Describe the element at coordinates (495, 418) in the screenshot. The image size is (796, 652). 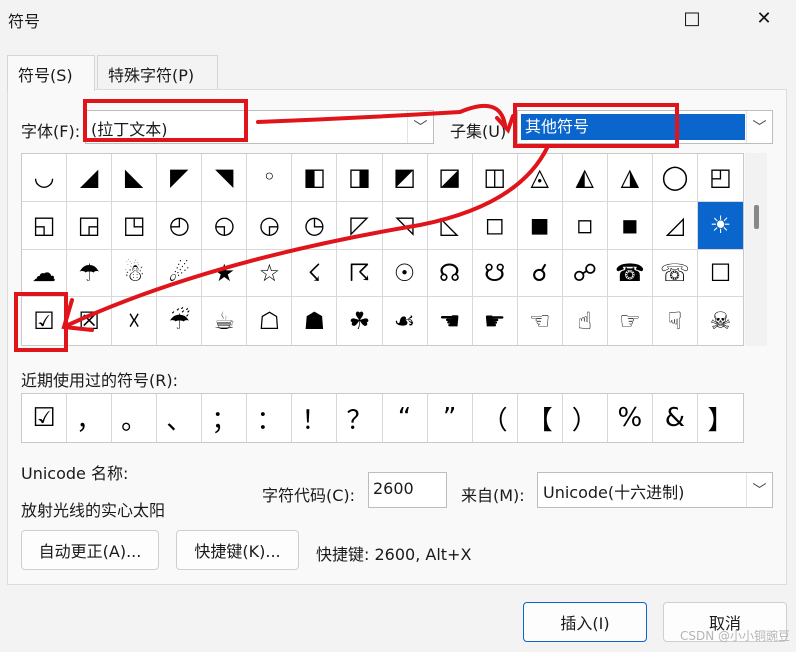
I see `recent-symbol-cell: （` at that location.